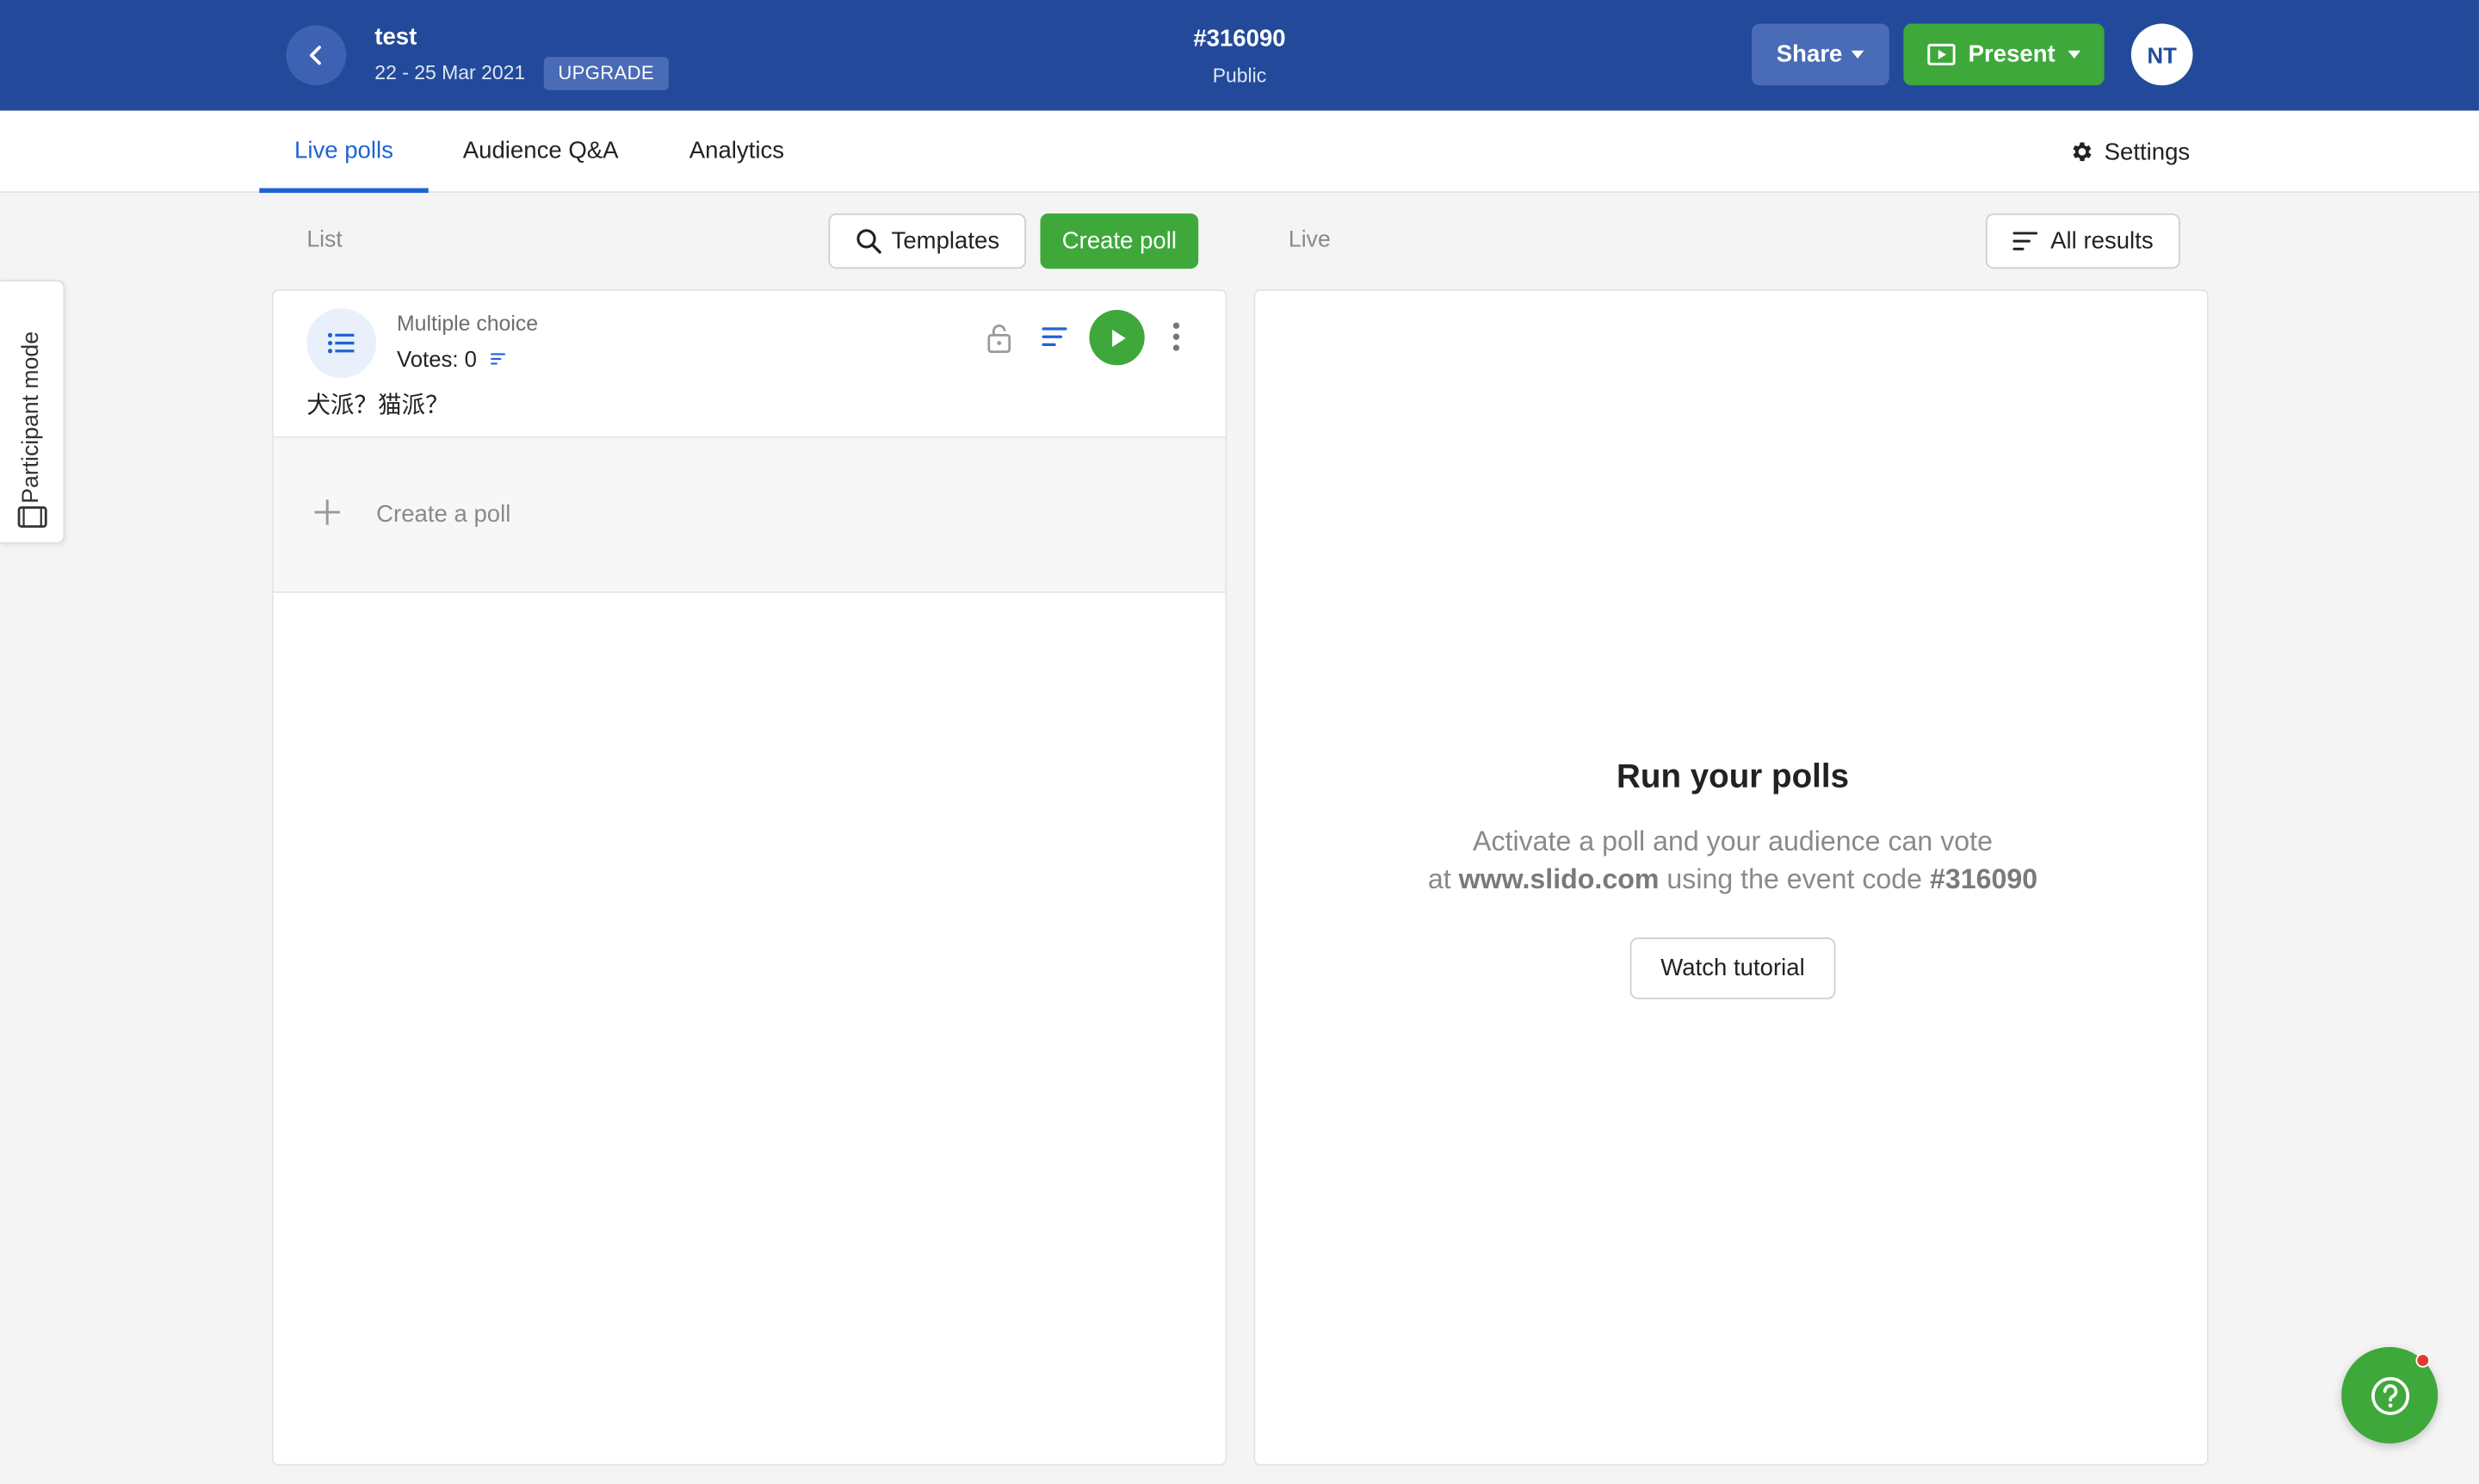 This screenshot has height=1484, width=2479. I want to click on event-code: #316090, so click(1239, 39).